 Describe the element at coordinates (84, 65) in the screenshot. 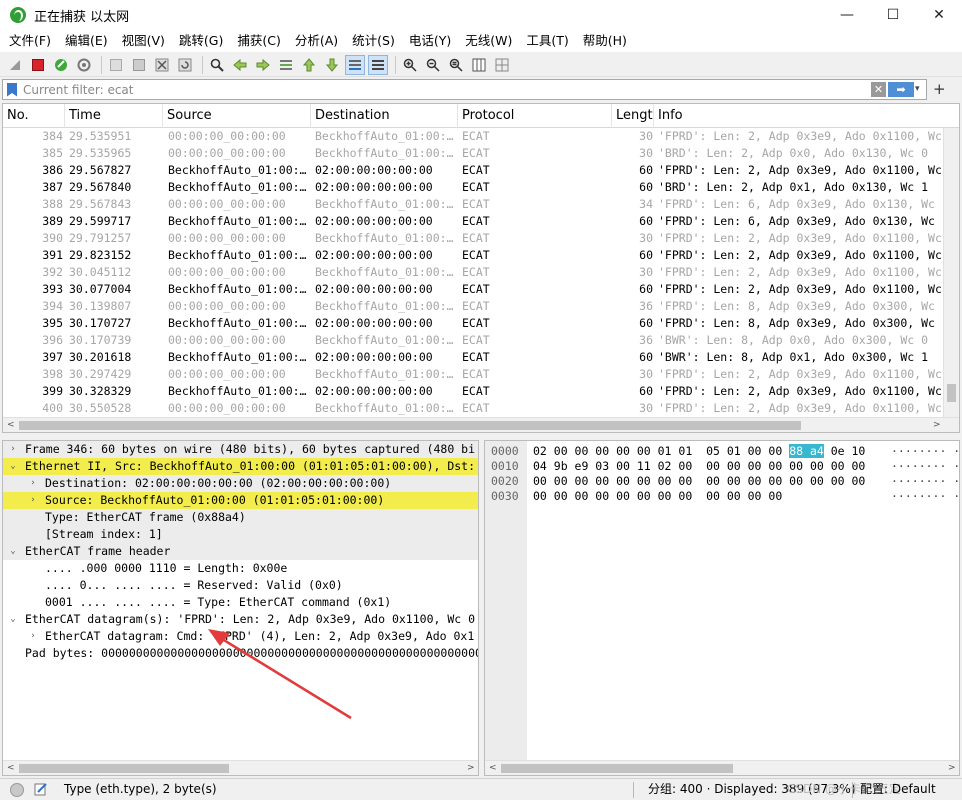

I see `capture-options-icon` at that location.